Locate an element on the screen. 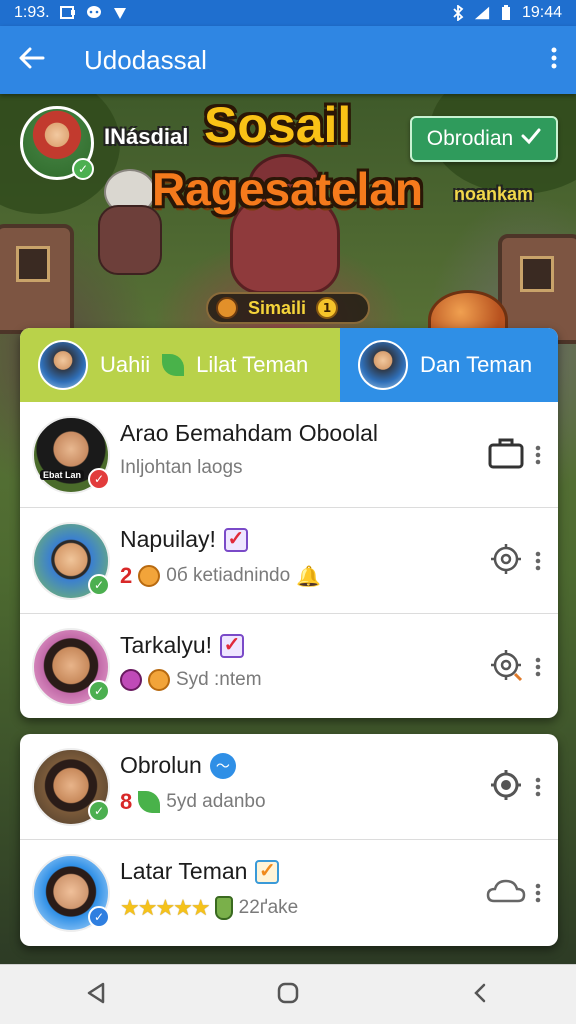 The width and height of the screenshot is (576, 1024). tab-dan-teman: Dan Teman is located at coordinates (449, 365).